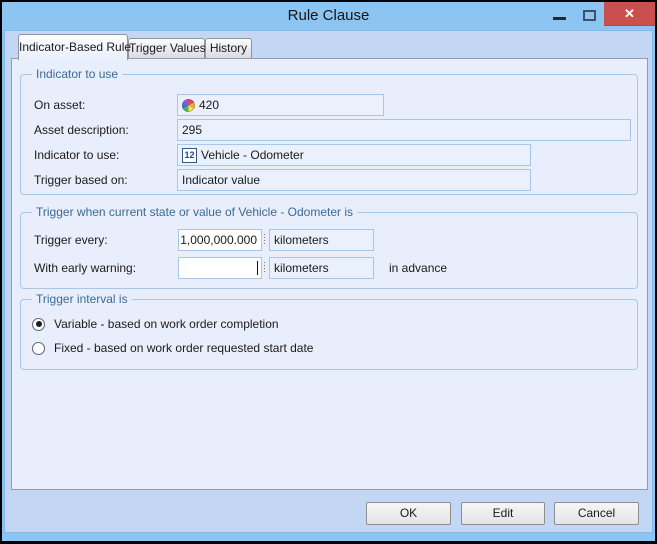  I want to click on indicator-to-use-label: Indicator to use:, so click(77, 155).